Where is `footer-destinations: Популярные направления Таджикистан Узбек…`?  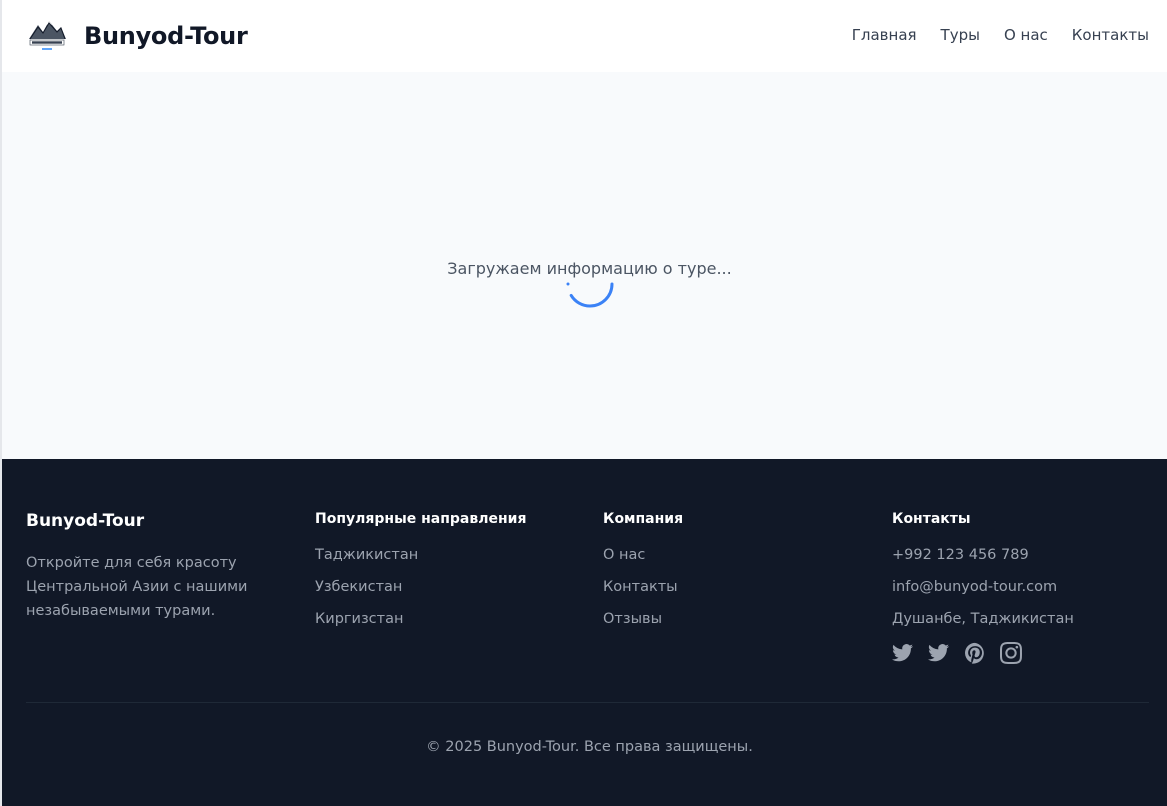
footer-destinations: Популярные направления Таджикистан Узбек… is located at coordinates (420, 576).